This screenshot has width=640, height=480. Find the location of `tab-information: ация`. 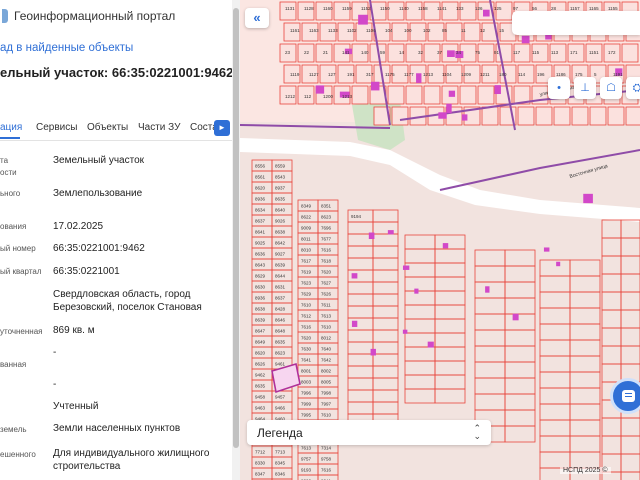

tab-information: ация is located at coordinates (11, 127).